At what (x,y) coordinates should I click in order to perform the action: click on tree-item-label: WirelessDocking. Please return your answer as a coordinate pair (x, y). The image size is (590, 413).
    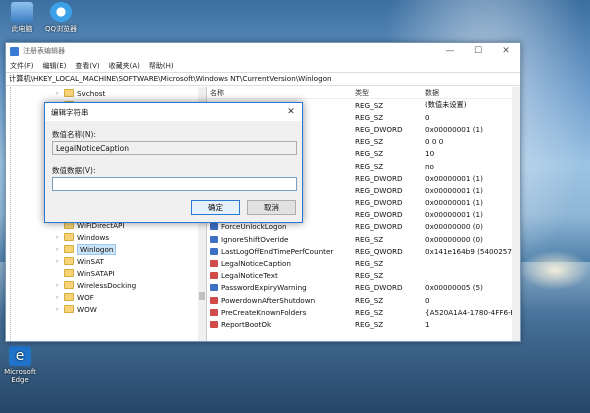
    Looking at the image, I should click on (107, 285).